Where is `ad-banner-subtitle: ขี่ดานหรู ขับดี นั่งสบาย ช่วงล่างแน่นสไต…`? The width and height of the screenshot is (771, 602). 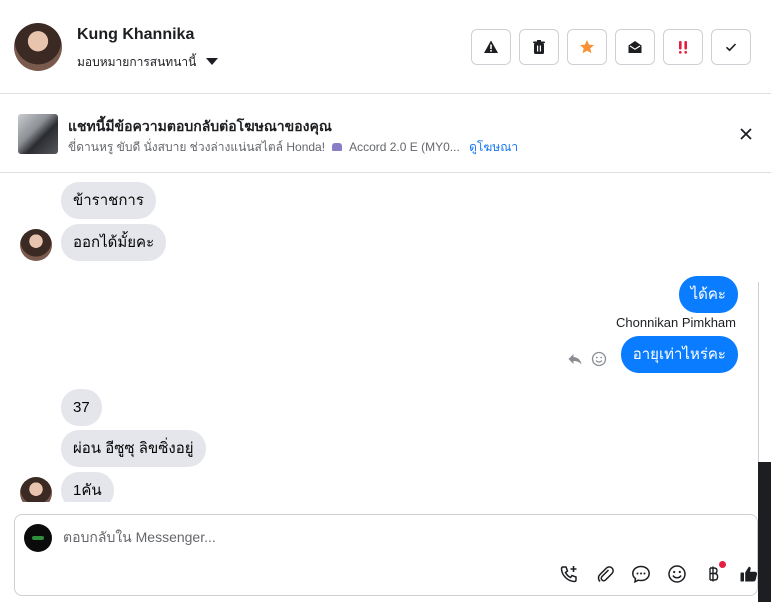 ad-banner-subtitle: ขี่ดานหรู ขับดี นั่งสบาย ช่วงล่างแน่นสไต… is located at coordinates (293, 147).